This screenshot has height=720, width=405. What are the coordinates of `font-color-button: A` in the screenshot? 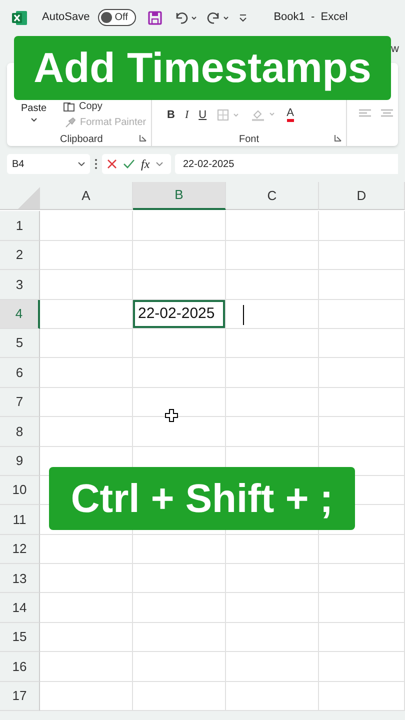 It's located at (290, 115).